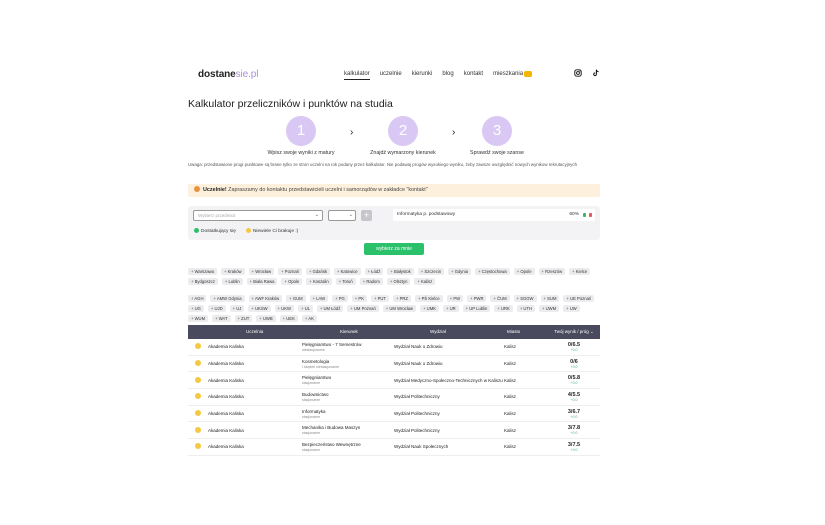  I want to click on university-filter-chip: UEK, so click(288, 318).